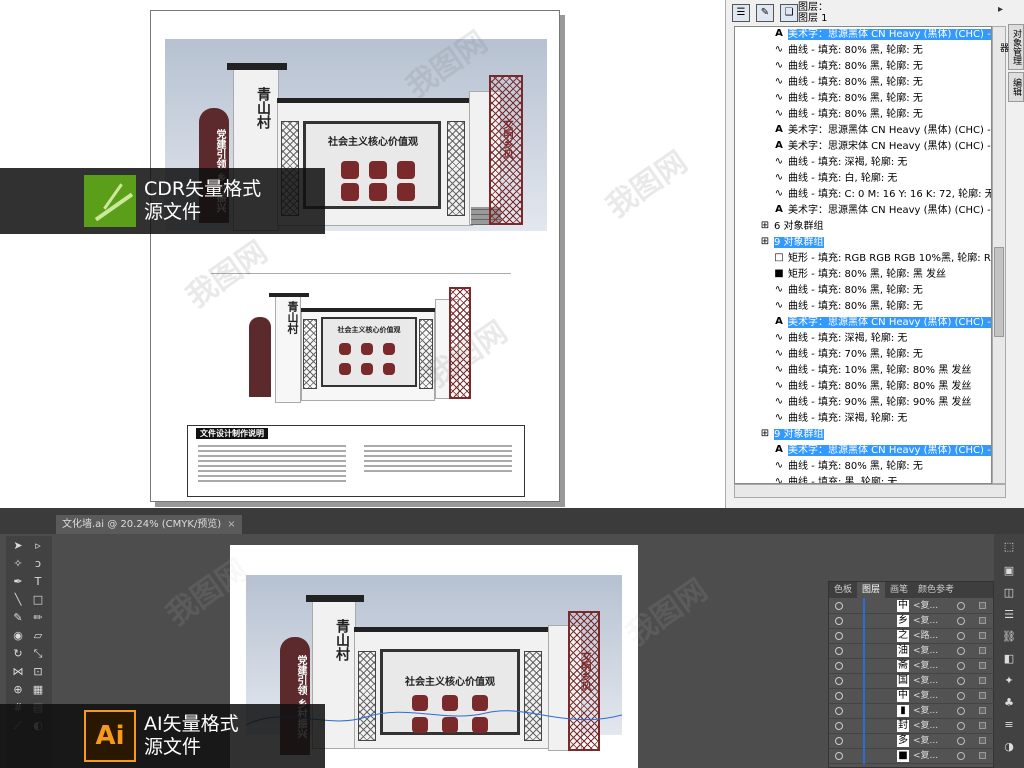 This screenshot has width=1024, height=768. What do you see at coordinates (863, 179) in the screenshot?
I see `object-tree-row: ∿ 曲线 - 填充: 白, 轮廓: 无` at bounding box center [863, 179].